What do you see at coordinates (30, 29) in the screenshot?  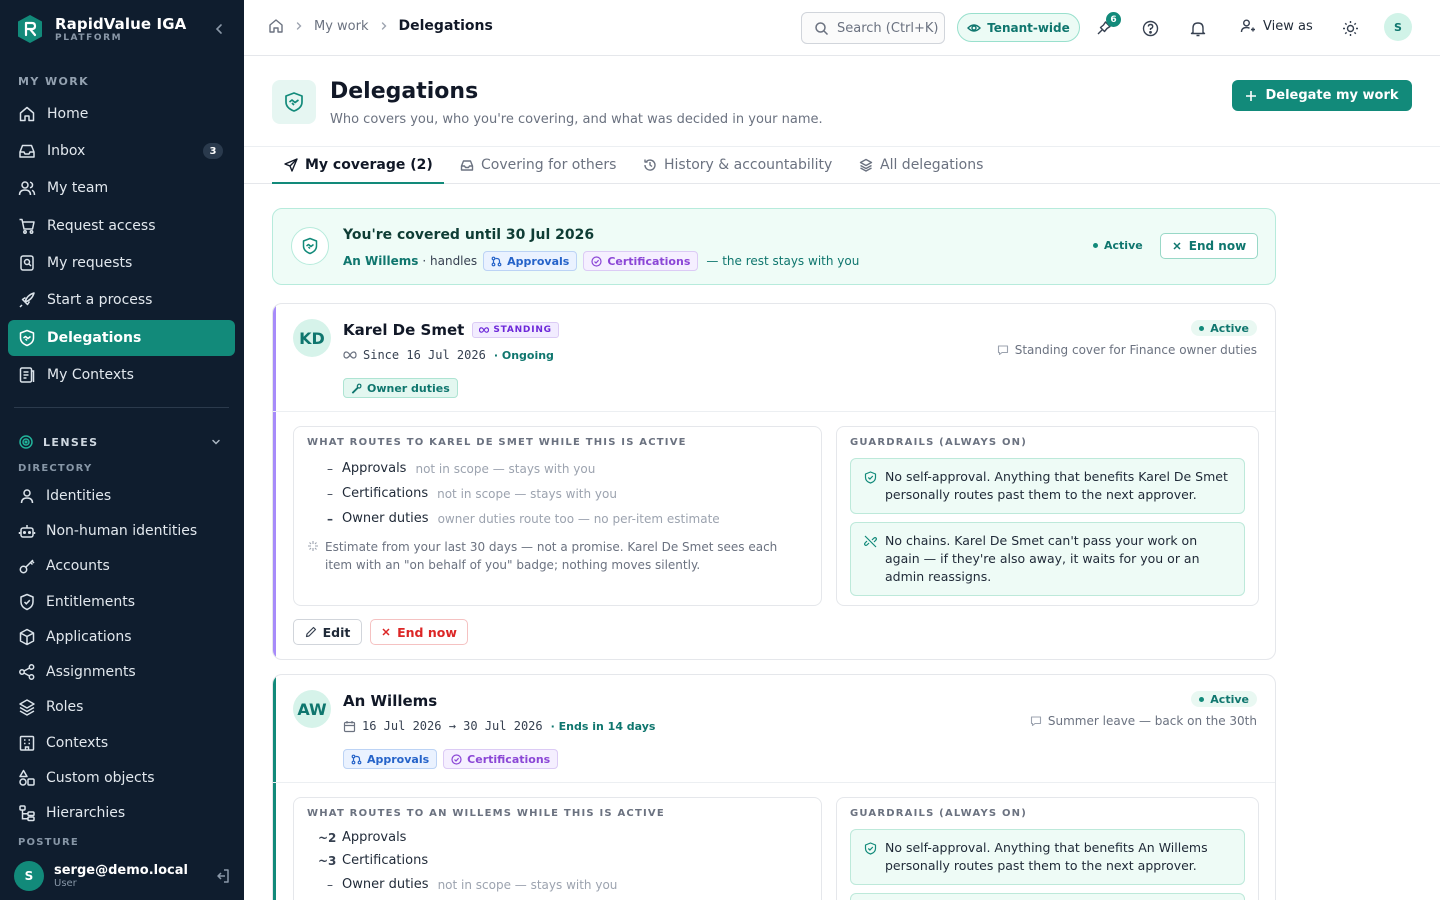 I see `brand-logo-icon` at bounding box center [30, 29].